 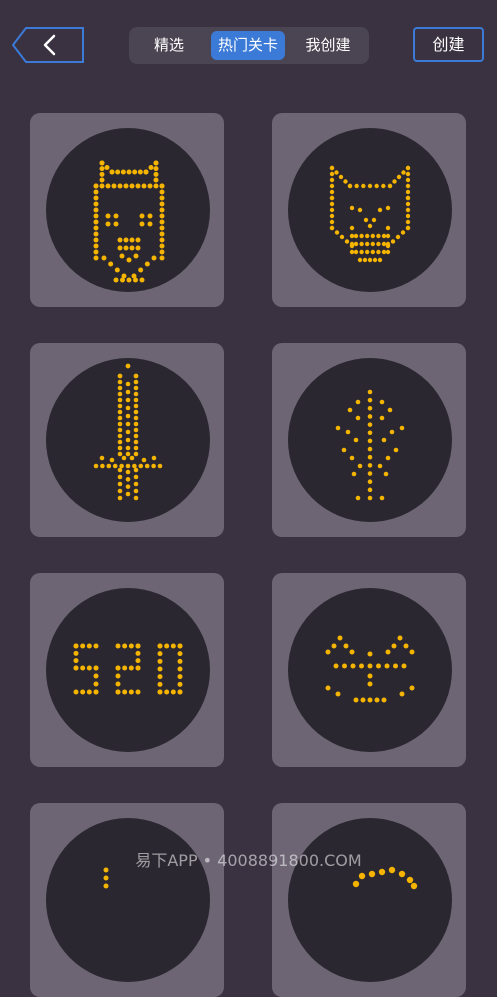 I want to click on partial-pattern-icon, so click(x=106, y=878).